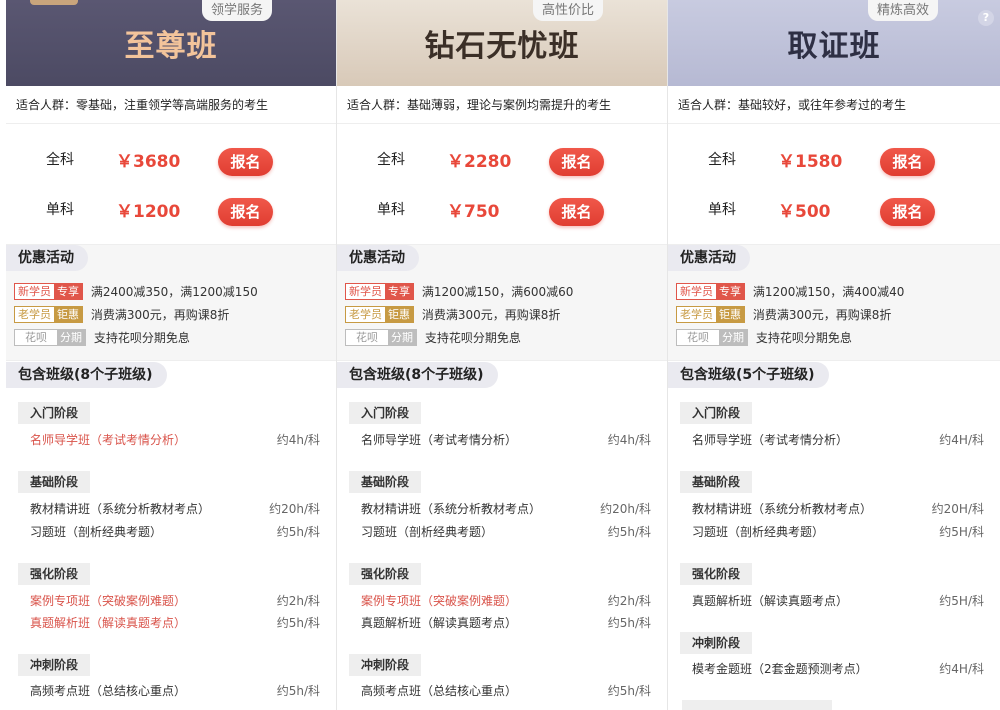 Image resolution: width=1000 pixels, height=710 pixels. Describe the element at coordinates (54, 2) in the screenshot. I see `header-decoration` at that location.